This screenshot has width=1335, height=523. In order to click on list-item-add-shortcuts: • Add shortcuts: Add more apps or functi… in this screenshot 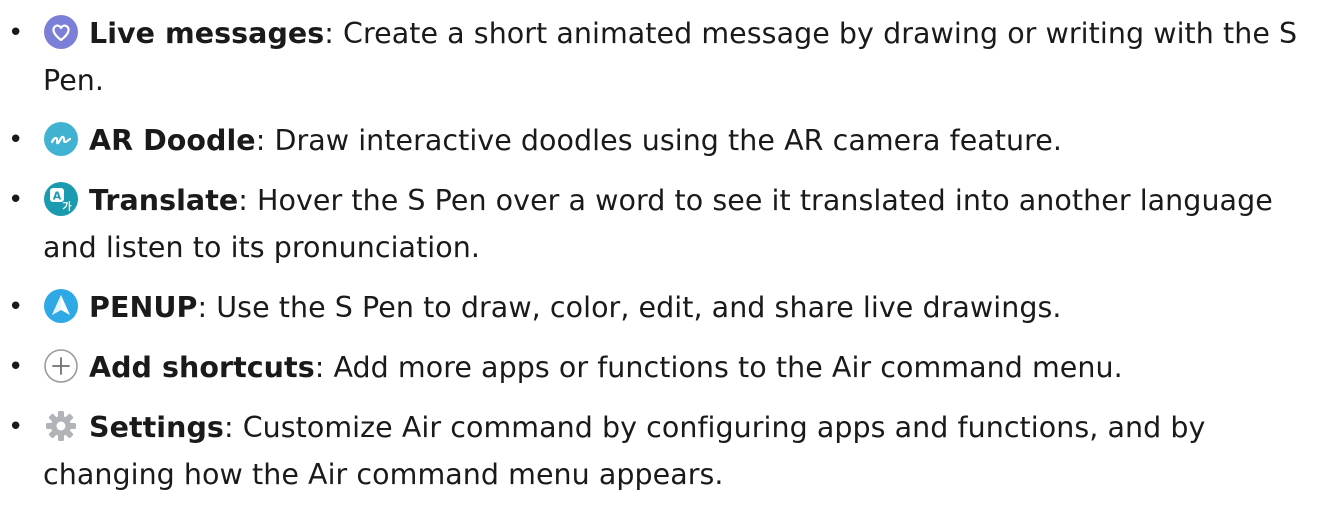, I will do `click(667, 367)`.